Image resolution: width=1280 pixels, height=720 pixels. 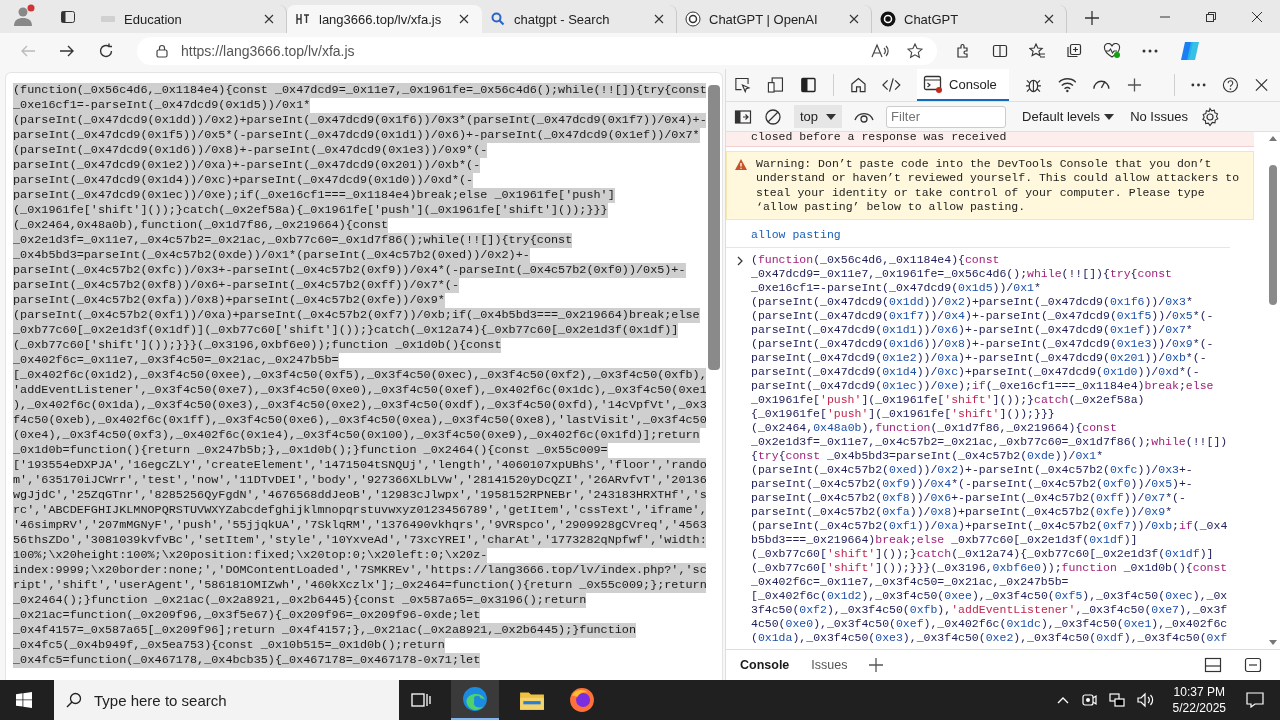 What do you see at coordinates (989, 624) in the screenshot?
I see `code-line: 4c50(0xe0),_0x3f4c50(0xef),_0x402f6c(0x1dc),_0x3f4c50(0xe1),_0x402f6c` at bounding box center [989, 624].